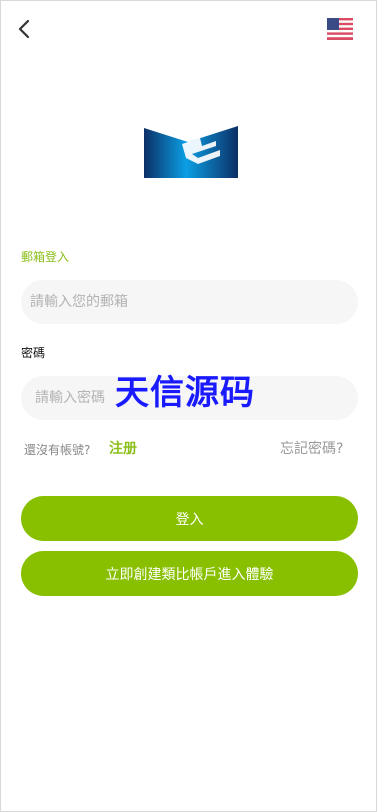 The width and height of the screenshot is (377, 812). I want to click on no-account-text: 還沒有帳號?, so click(57, 450).